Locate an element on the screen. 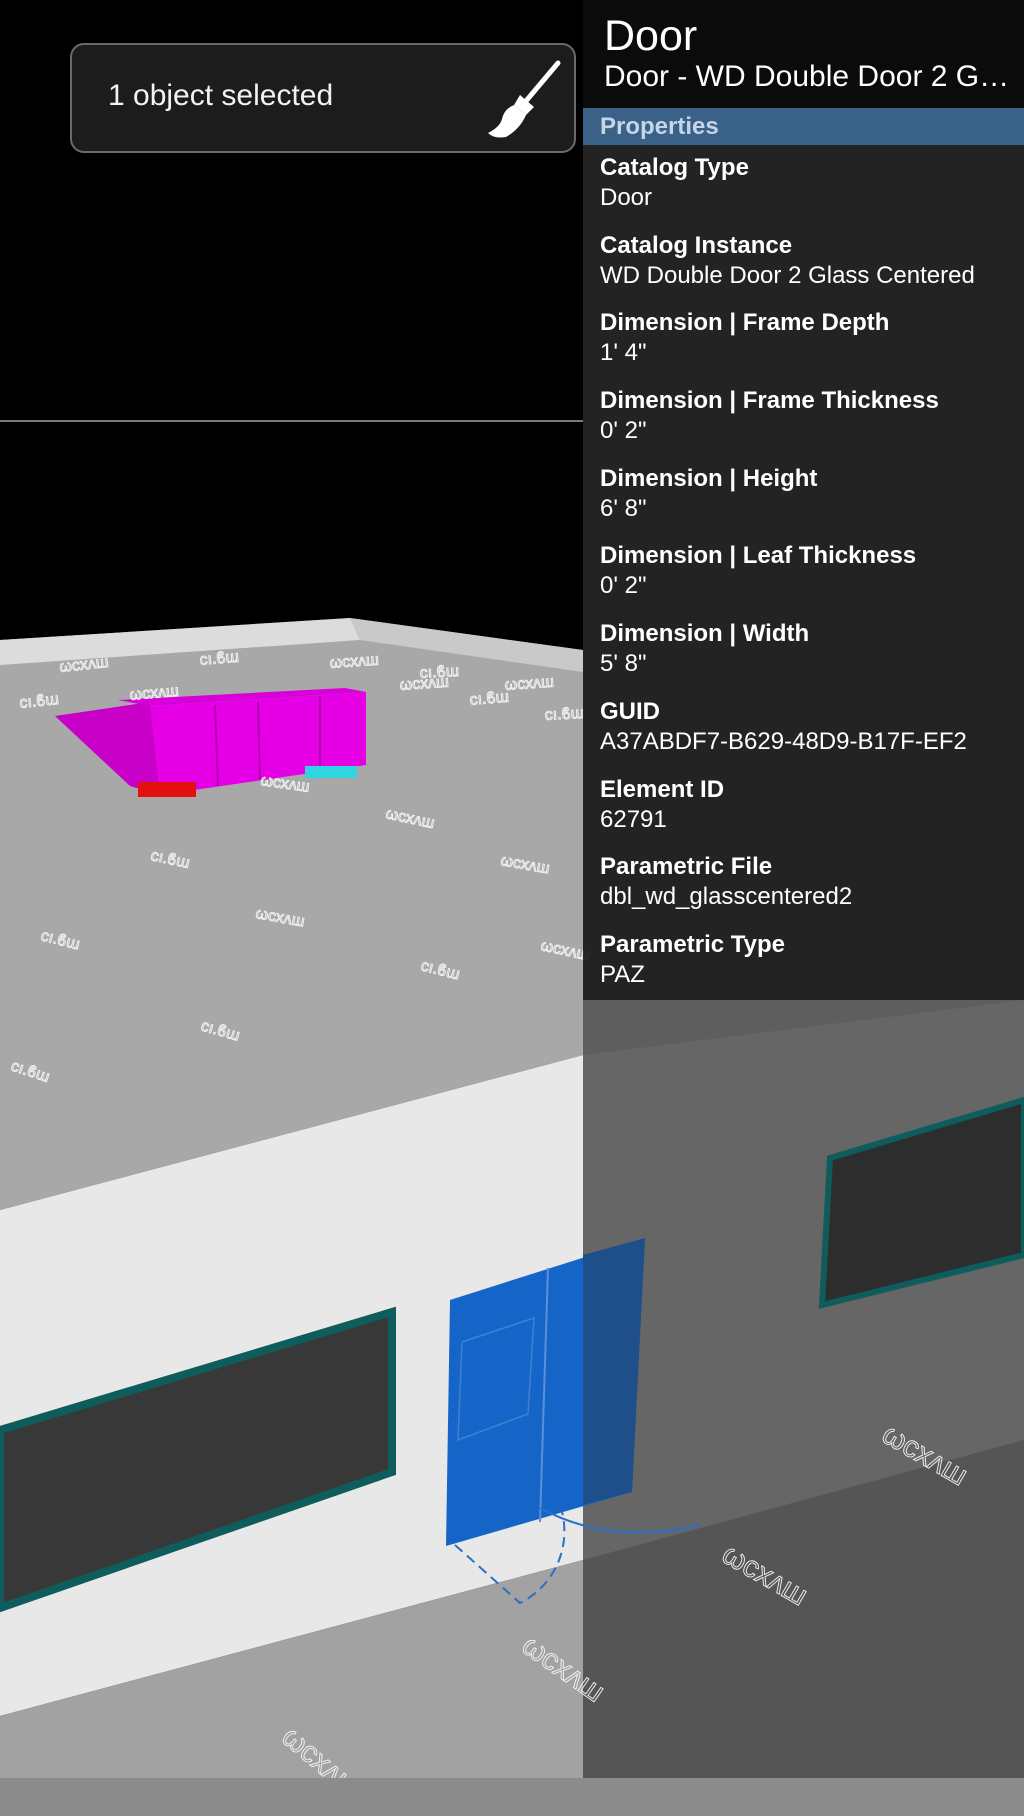  property-label: Dimension | Leaf Thickness is located at coordinates (758, 556).